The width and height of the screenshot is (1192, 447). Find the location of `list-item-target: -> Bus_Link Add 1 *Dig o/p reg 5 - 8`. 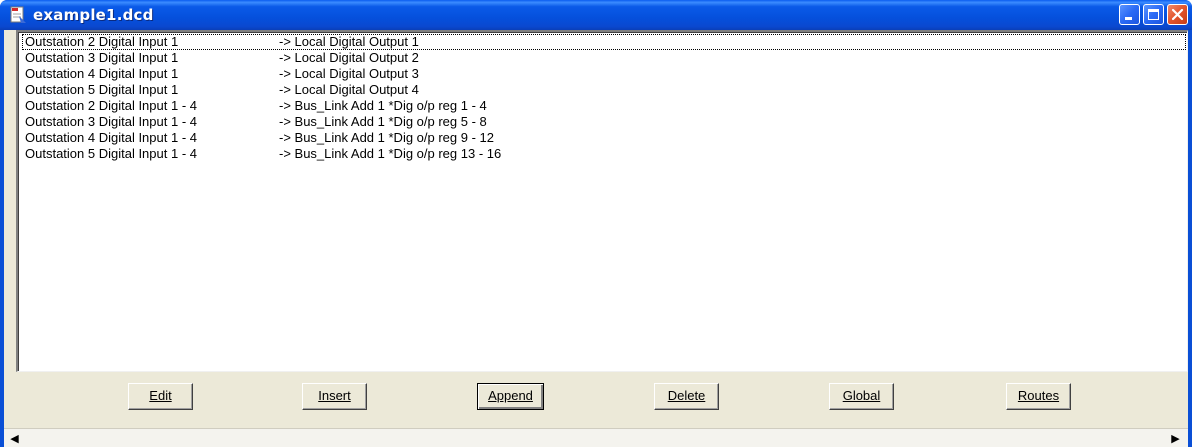

list-item-target: -> Bus_Link Add 1 *Dig o/p reg 5 - 8 is located at coordinates (383, 121).